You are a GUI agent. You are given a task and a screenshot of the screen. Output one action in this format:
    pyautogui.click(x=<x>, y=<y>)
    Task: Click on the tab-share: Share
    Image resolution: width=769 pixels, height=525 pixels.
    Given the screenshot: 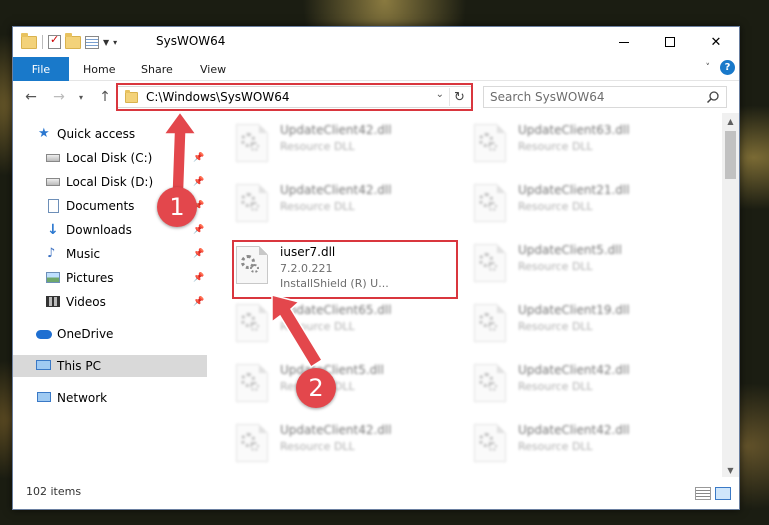 What is the action you would take?
    pyautogui.click(x=157, y=69)
    